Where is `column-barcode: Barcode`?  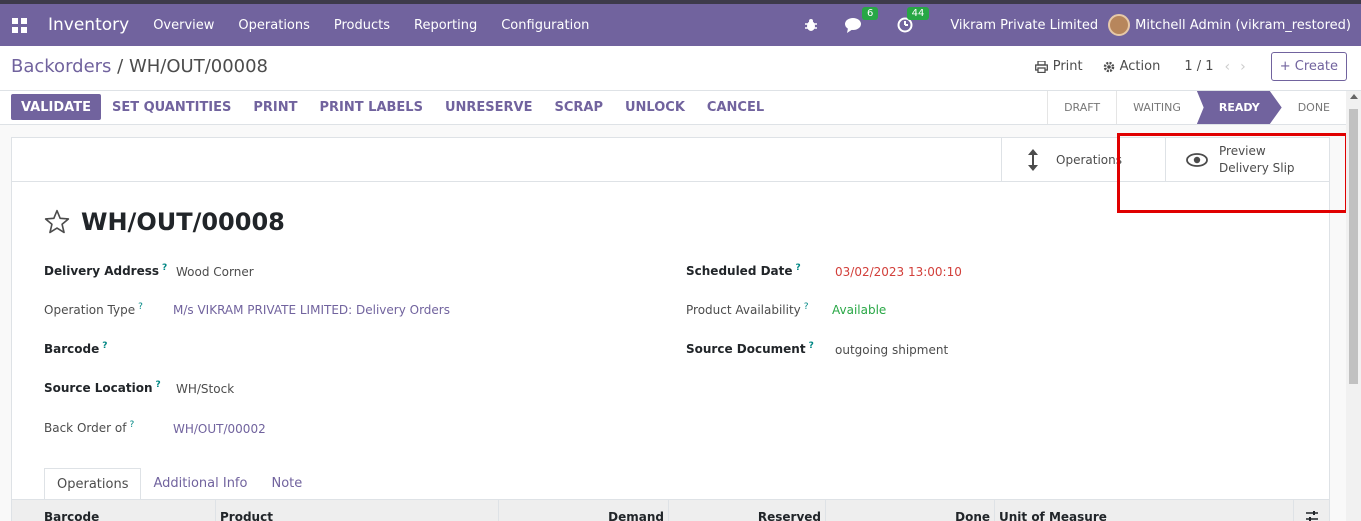
column-barcode: Barcode is located at coordinates (114, 510).